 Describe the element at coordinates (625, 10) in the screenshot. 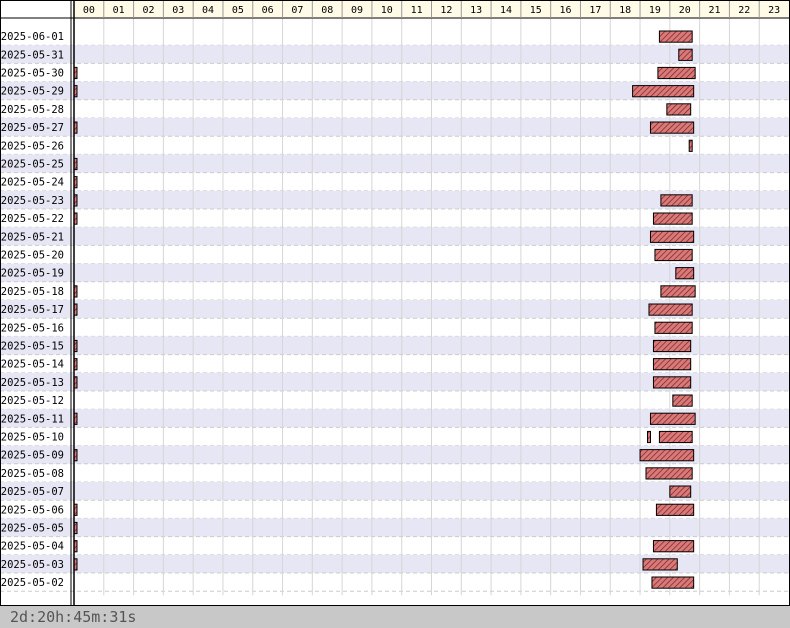

I see `hour-label: 18` at that location.